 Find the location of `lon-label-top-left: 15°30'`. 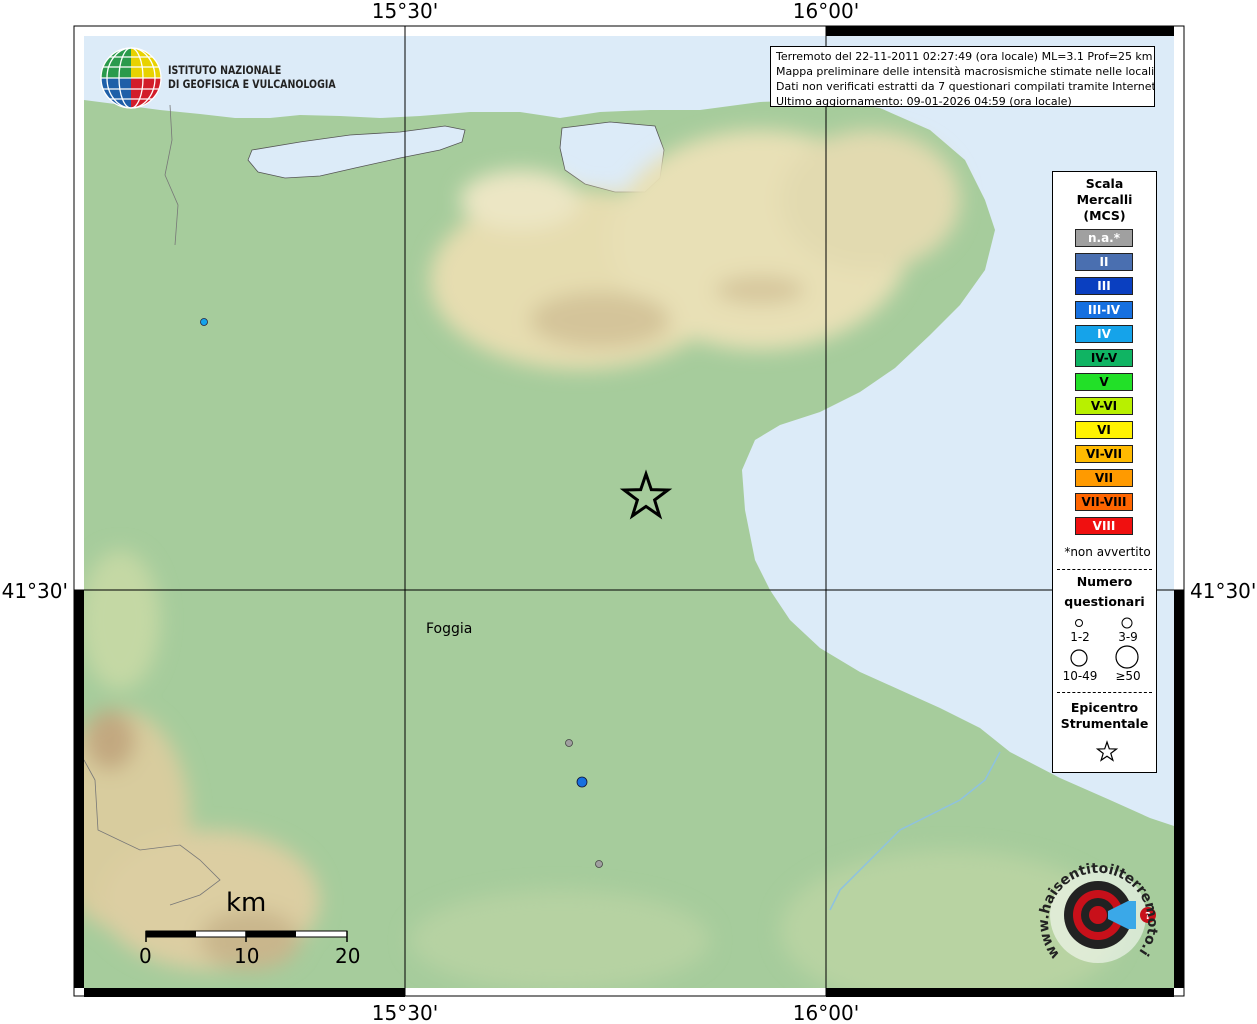

lon-label-top-left: 15°30' is located at coordinates (405, 11).